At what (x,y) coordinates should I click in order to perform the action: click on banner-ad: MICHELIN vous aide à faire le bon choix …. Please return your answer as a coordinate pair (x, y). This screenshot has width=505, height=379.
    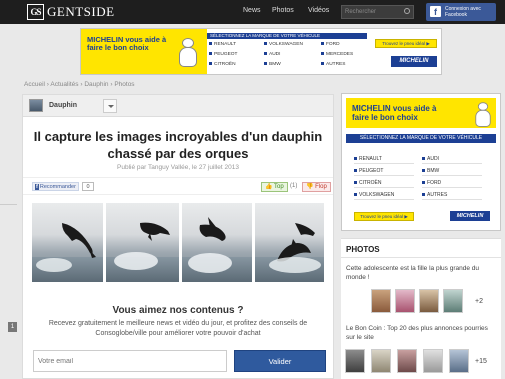
    Looking at the image, I should click on (261, 51).